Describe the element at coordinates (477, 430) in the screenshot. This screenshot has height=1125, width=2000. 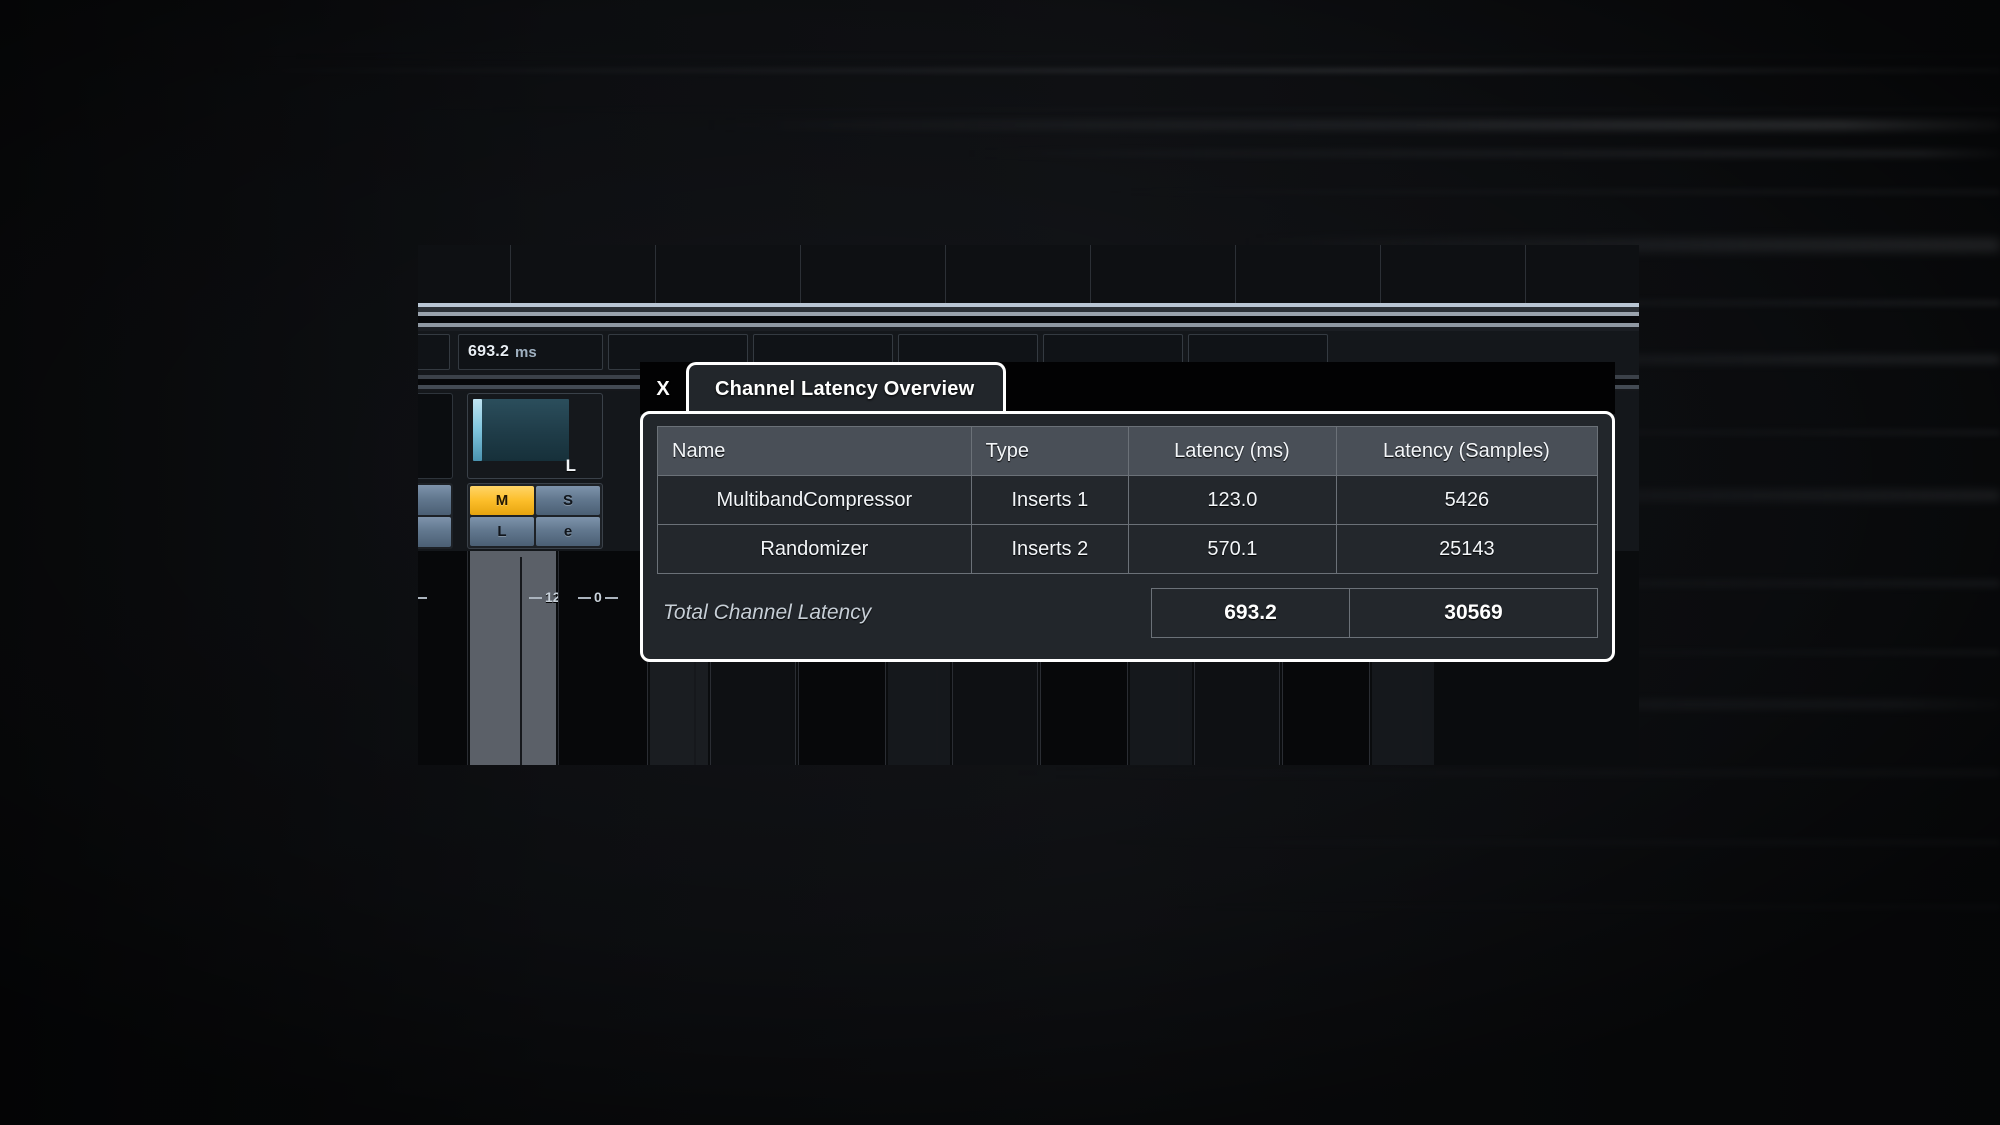
I see `channel-meter-bar` at that location.